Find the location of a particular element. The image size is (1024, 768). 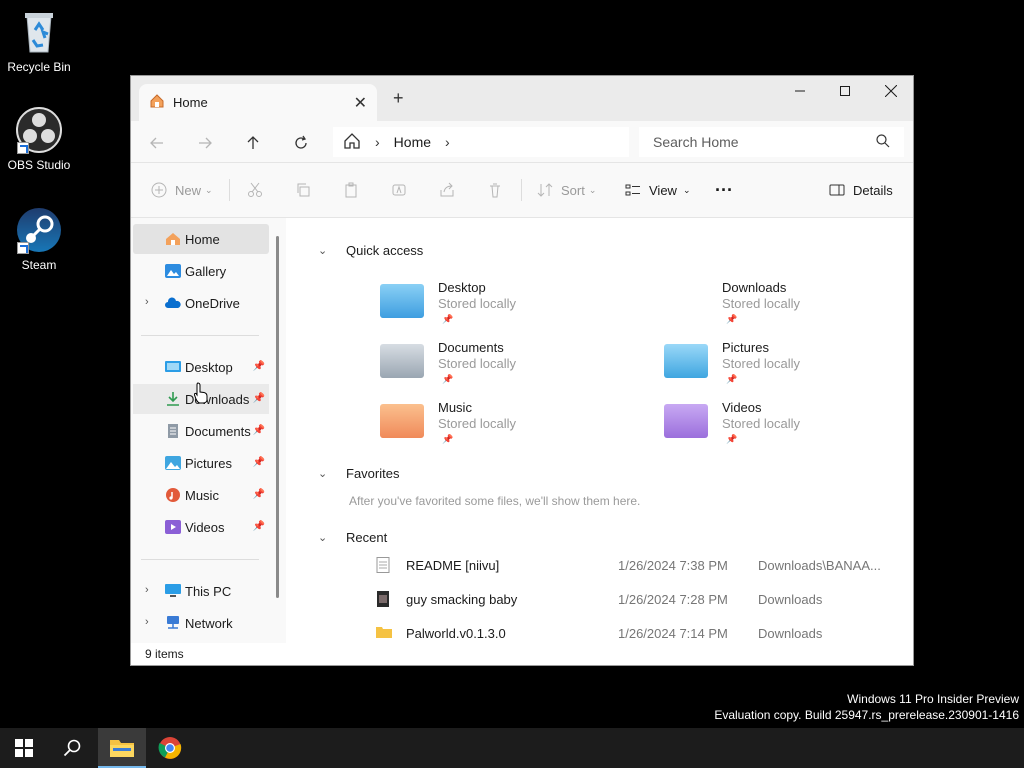

view-button: View ⌄ is located at coordinates (658, 190).